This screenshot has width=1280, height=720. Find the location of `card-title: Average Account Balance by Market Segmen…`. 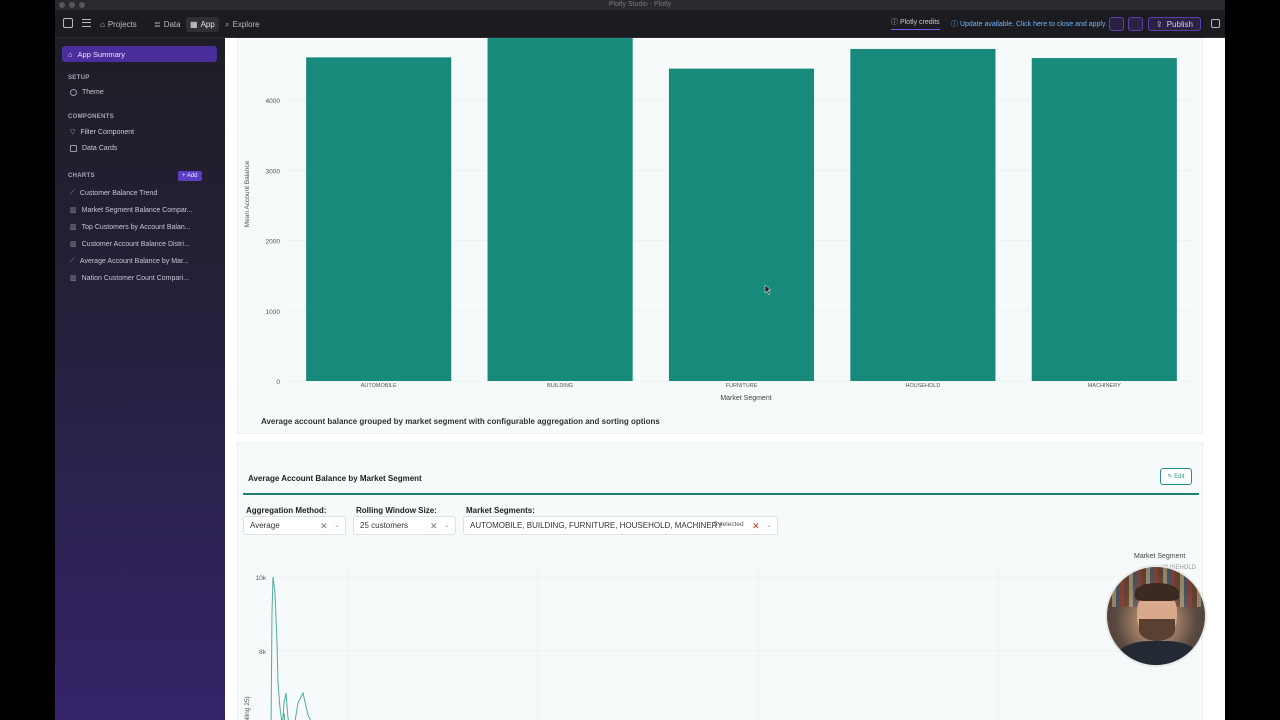

card-title: Average Account Balance by Market Segmen… is located at coordinates (335, 478).